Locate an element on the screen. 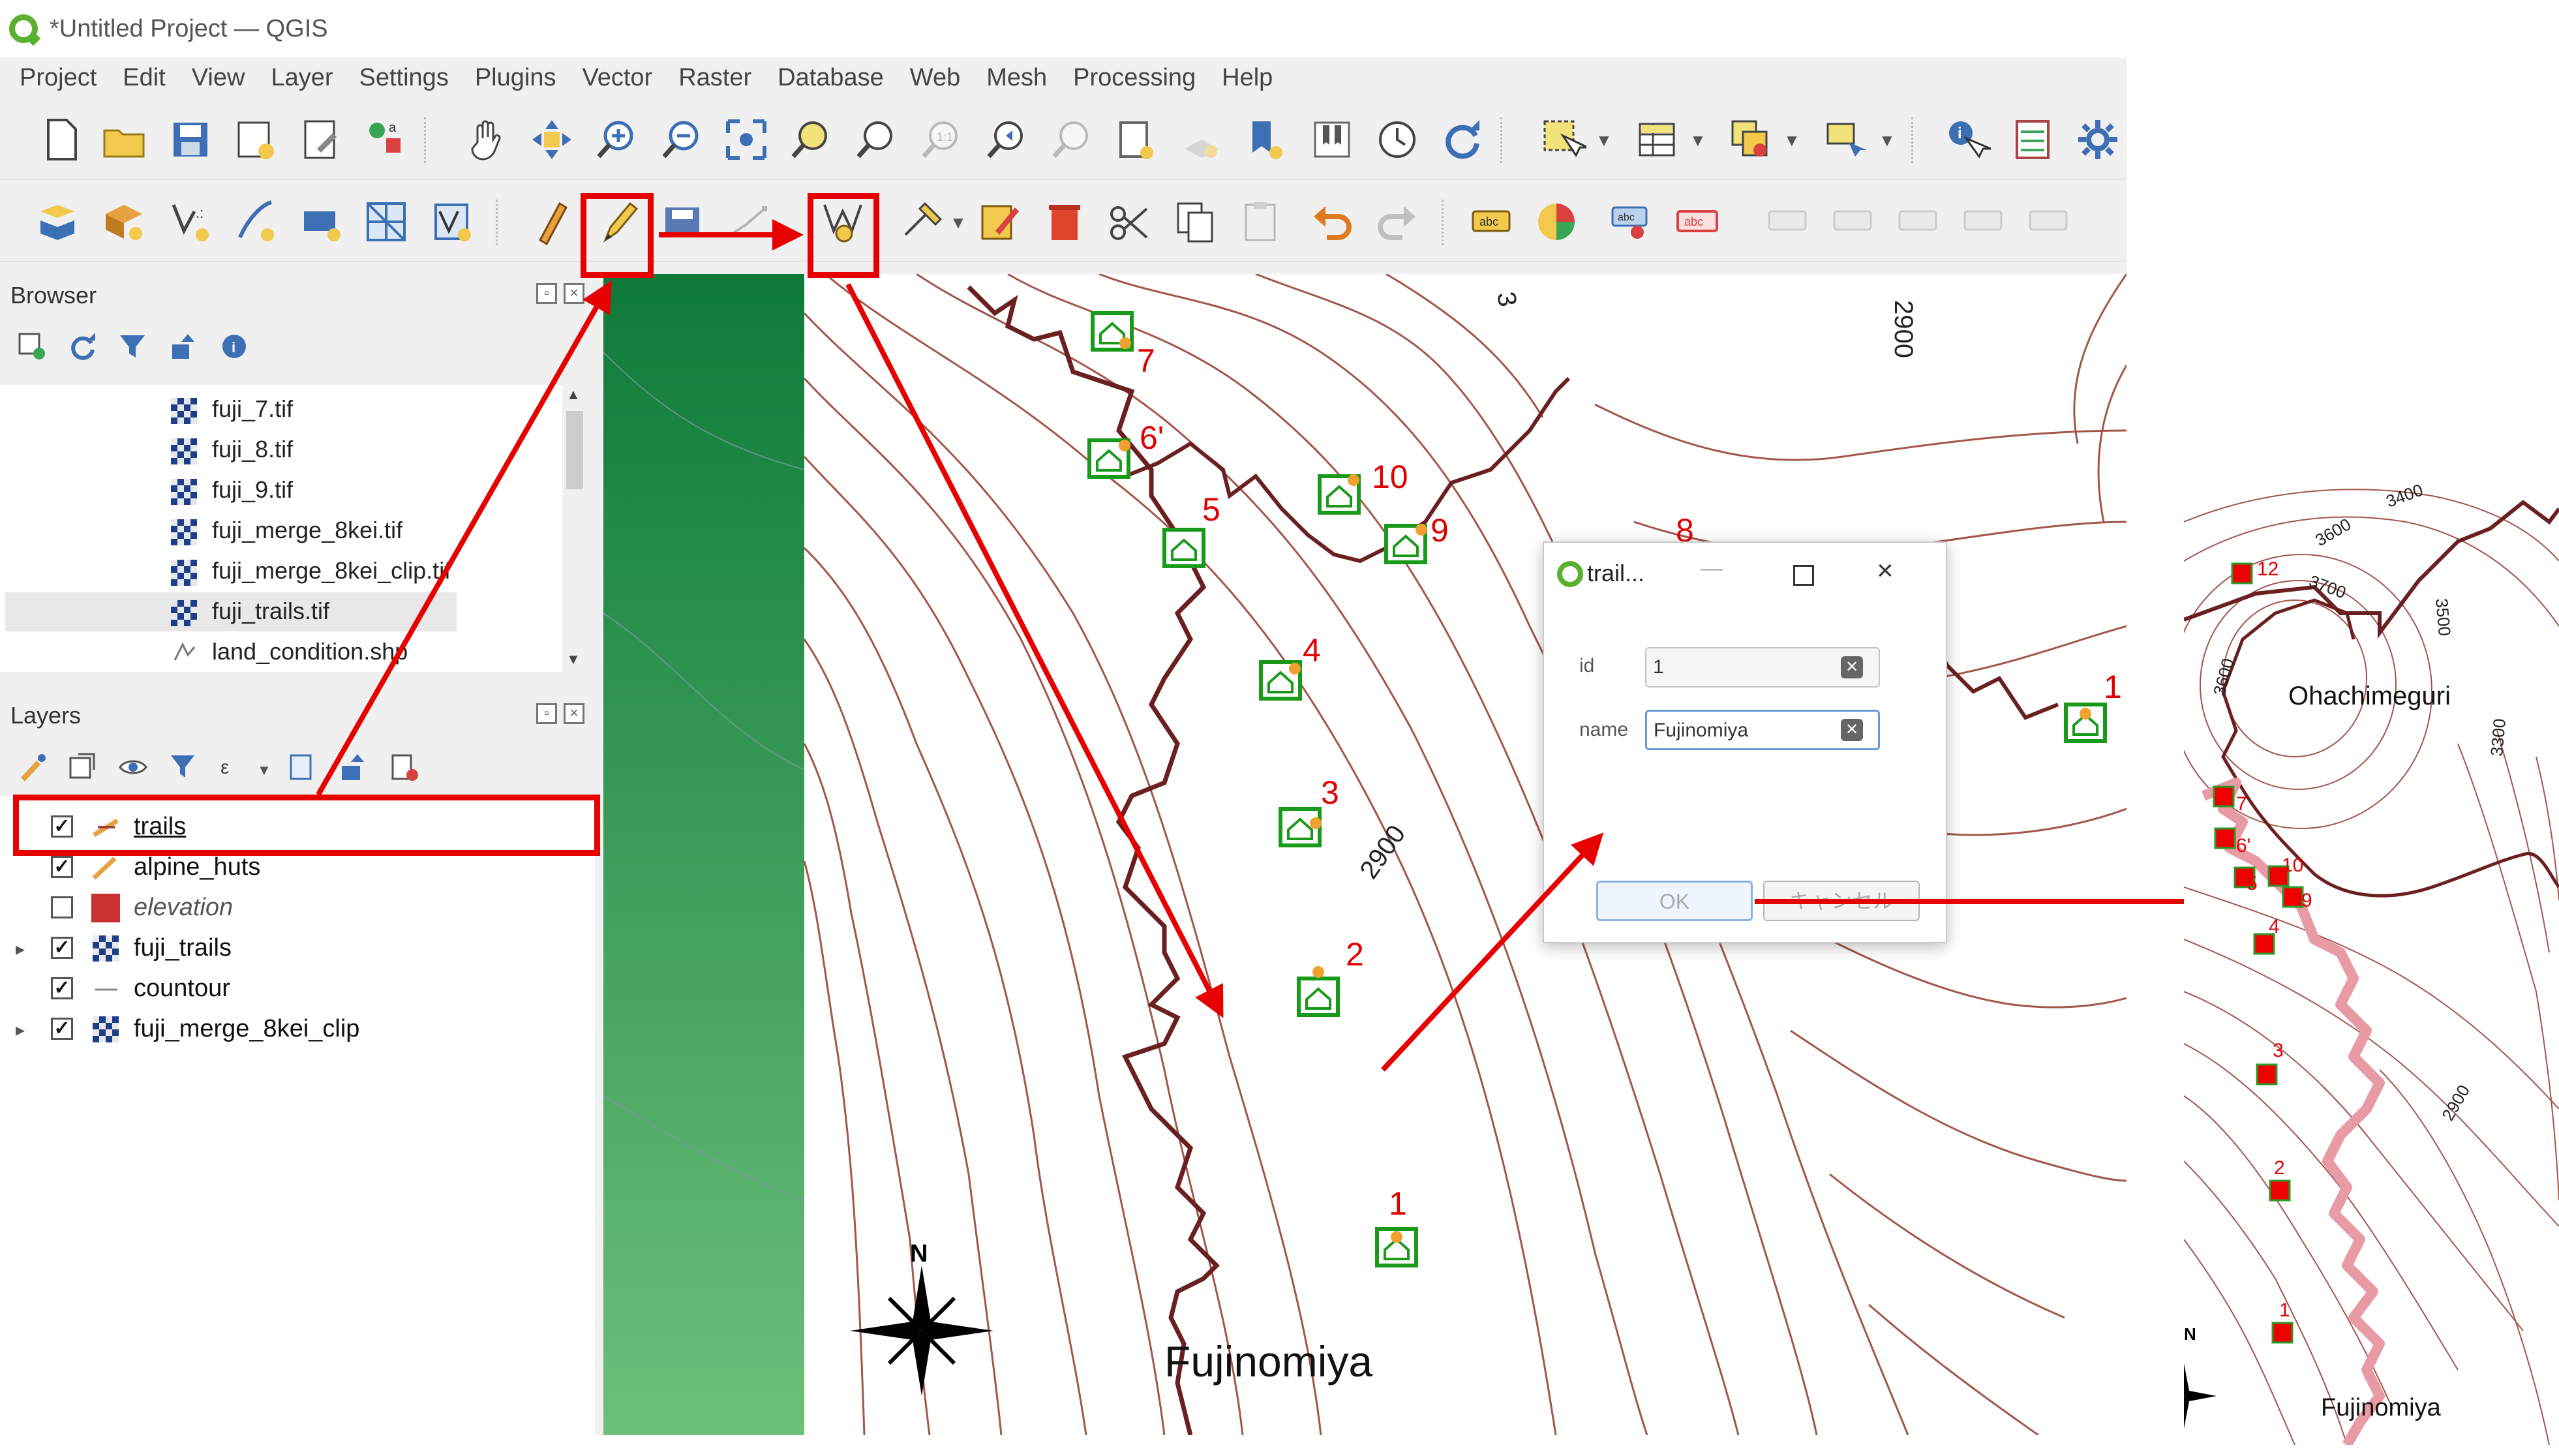 The image size is (2559, 1456). contour-label: 3500 is located at coordinates (2443, 618).